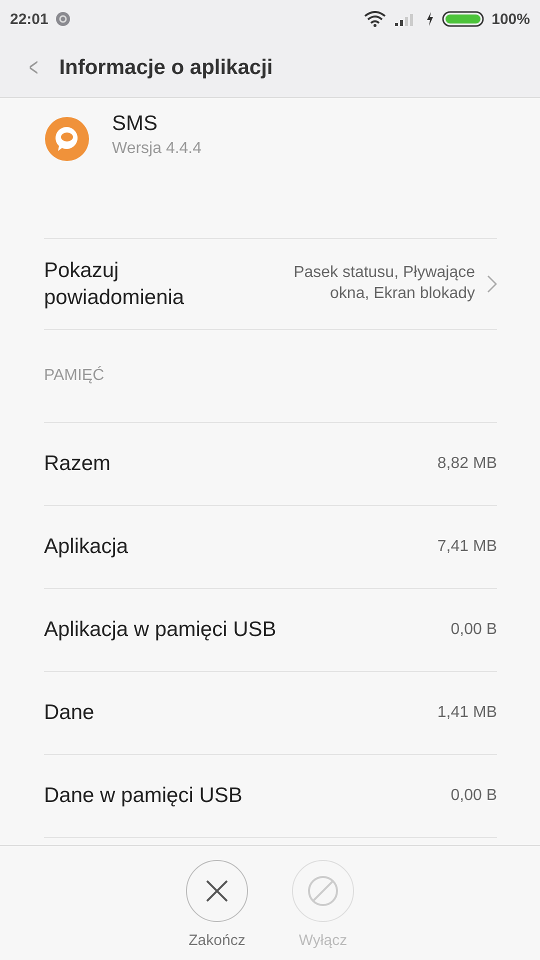 The height and width of the screenshot is (960, 540). Describe the element at coordinates (70, 713) in the screenshot. I see `storage-label: Dane` at that location.